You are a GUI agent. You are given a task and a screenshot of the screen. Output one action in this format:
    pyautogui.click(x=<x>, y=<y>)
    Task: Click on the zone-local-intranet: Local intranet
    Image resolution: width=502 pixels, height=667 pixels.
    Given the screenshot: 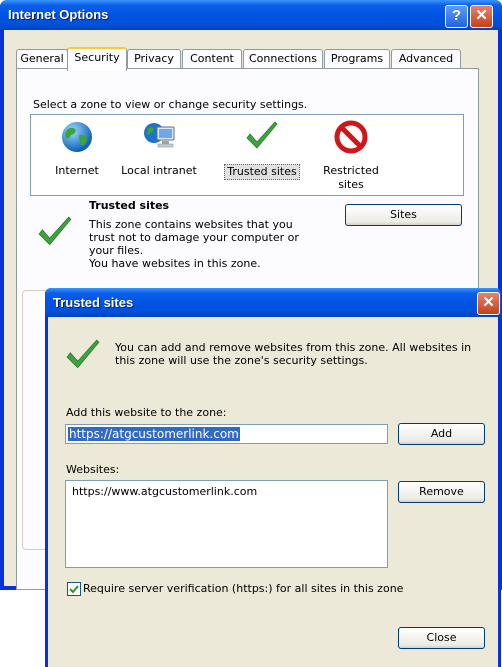 What is the action you would take?
    pyautogui.click(x=159, y=148)
    